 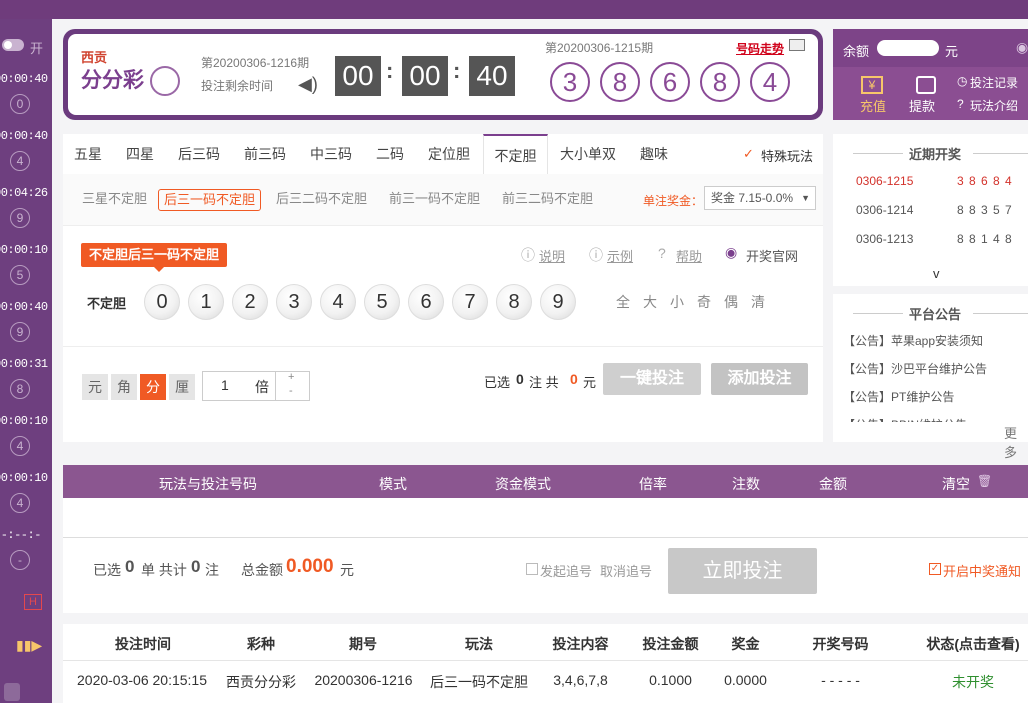 I want to click on last-number-ball: 3, so click(x=570, y=82).